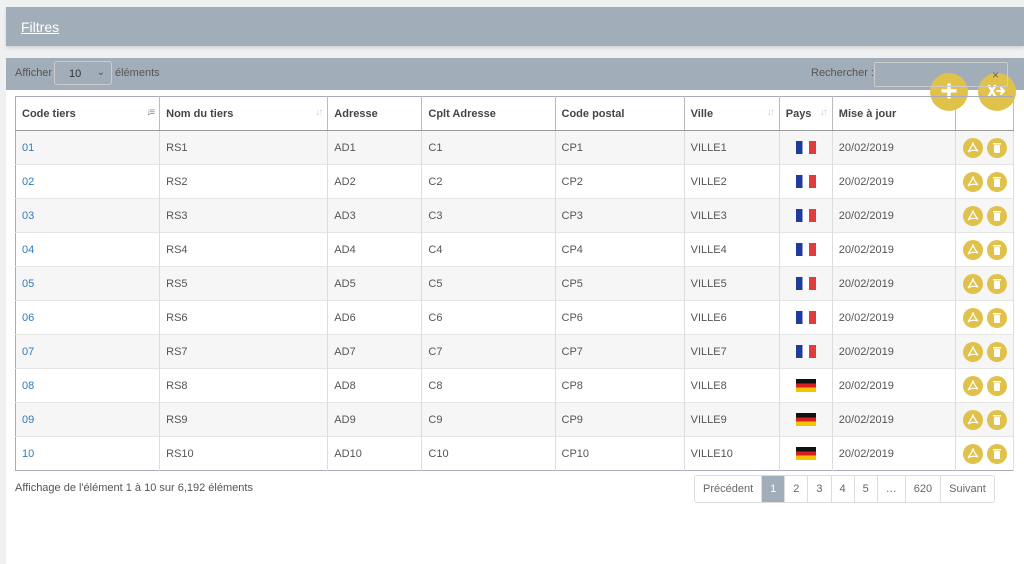  I want to click on table-row: 06 RS6 AD6 C6 CP6 VILLE6 20/02/2019, so click(515, 317).